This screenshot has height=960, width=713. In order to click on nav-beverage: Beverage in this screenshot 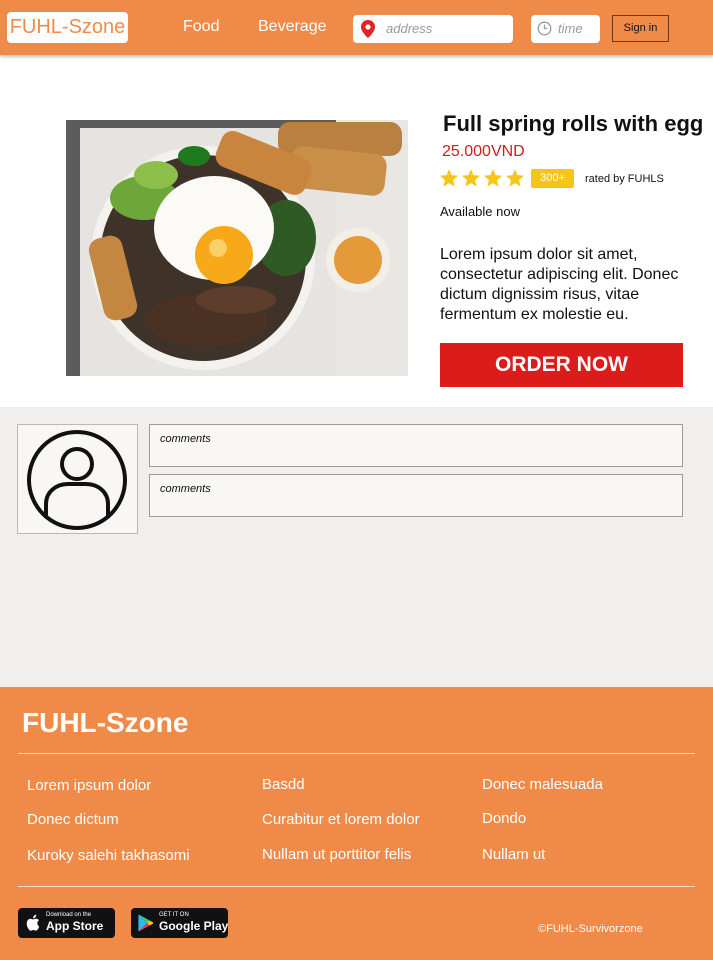, I will do `click(292, 27)`.